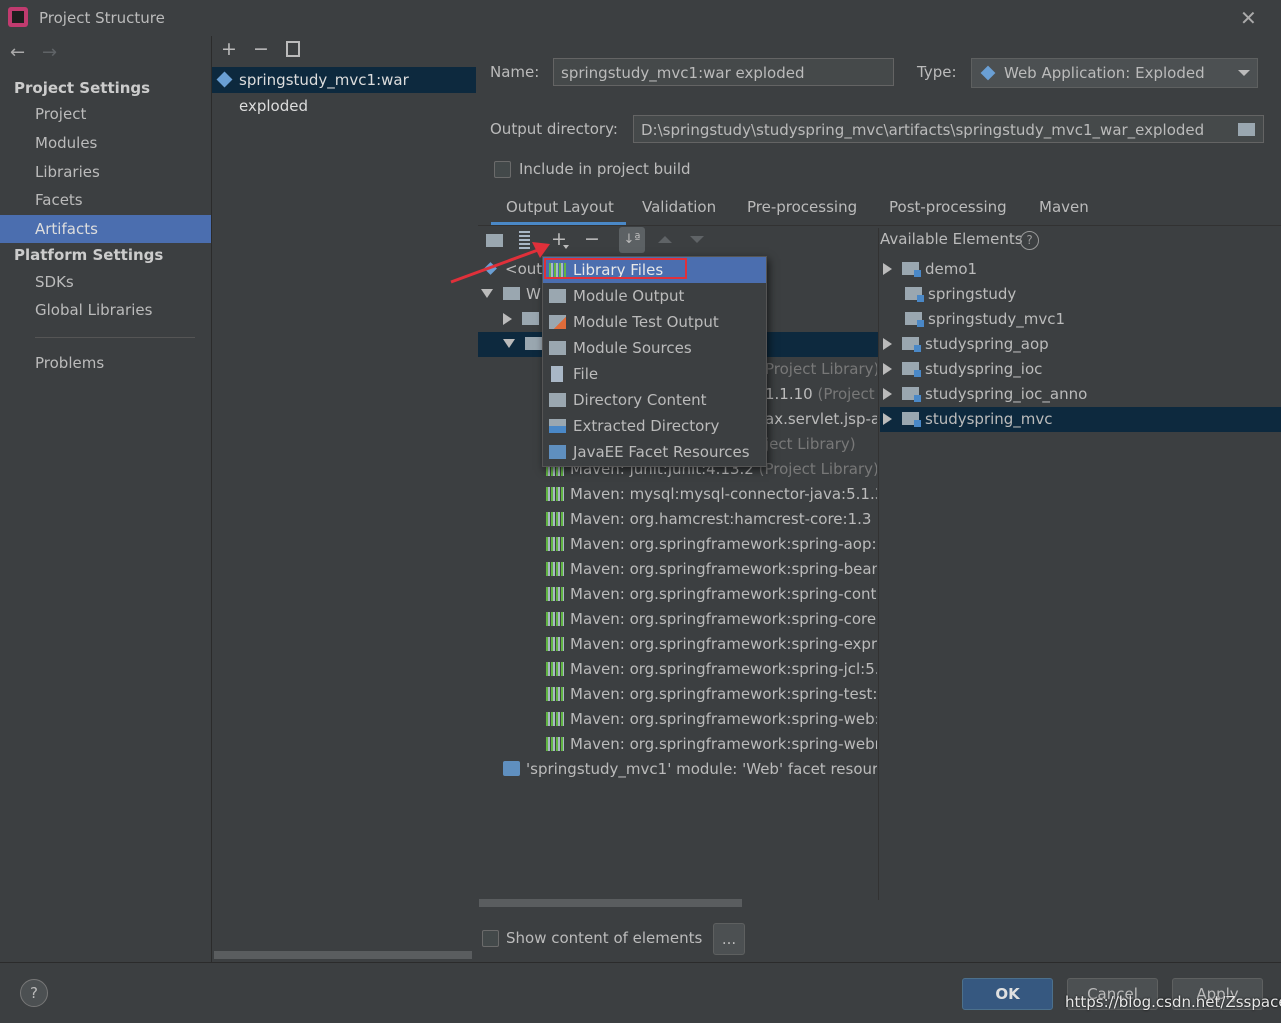 The image size is (1281, 1023). What do you see at coordinates (679, 207) in the screenshot?
I see `tab-validation: Validation` at bounding box center [679, 207].